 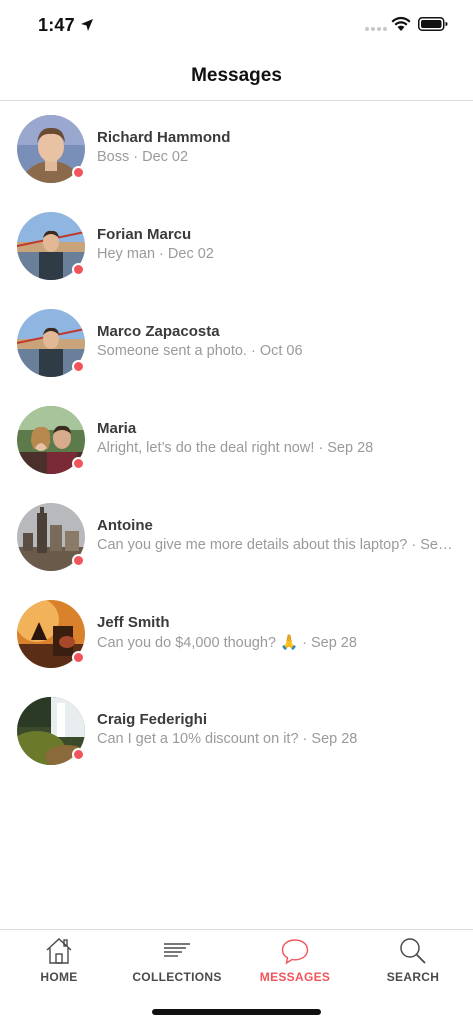 What do you see at coordinates (236, 26) in the screenshot?
I see `status-bar: 1:47` at bounding box center [236, 26].